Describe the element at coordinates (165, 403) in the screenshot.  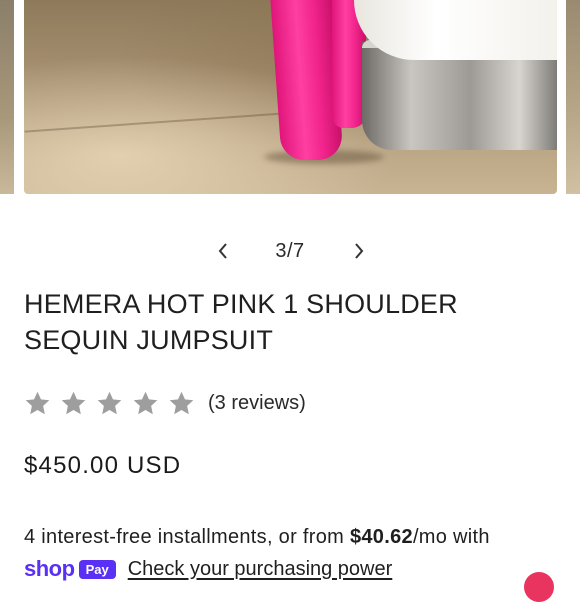
I see `product-rating: (3 reviews)` at that location.